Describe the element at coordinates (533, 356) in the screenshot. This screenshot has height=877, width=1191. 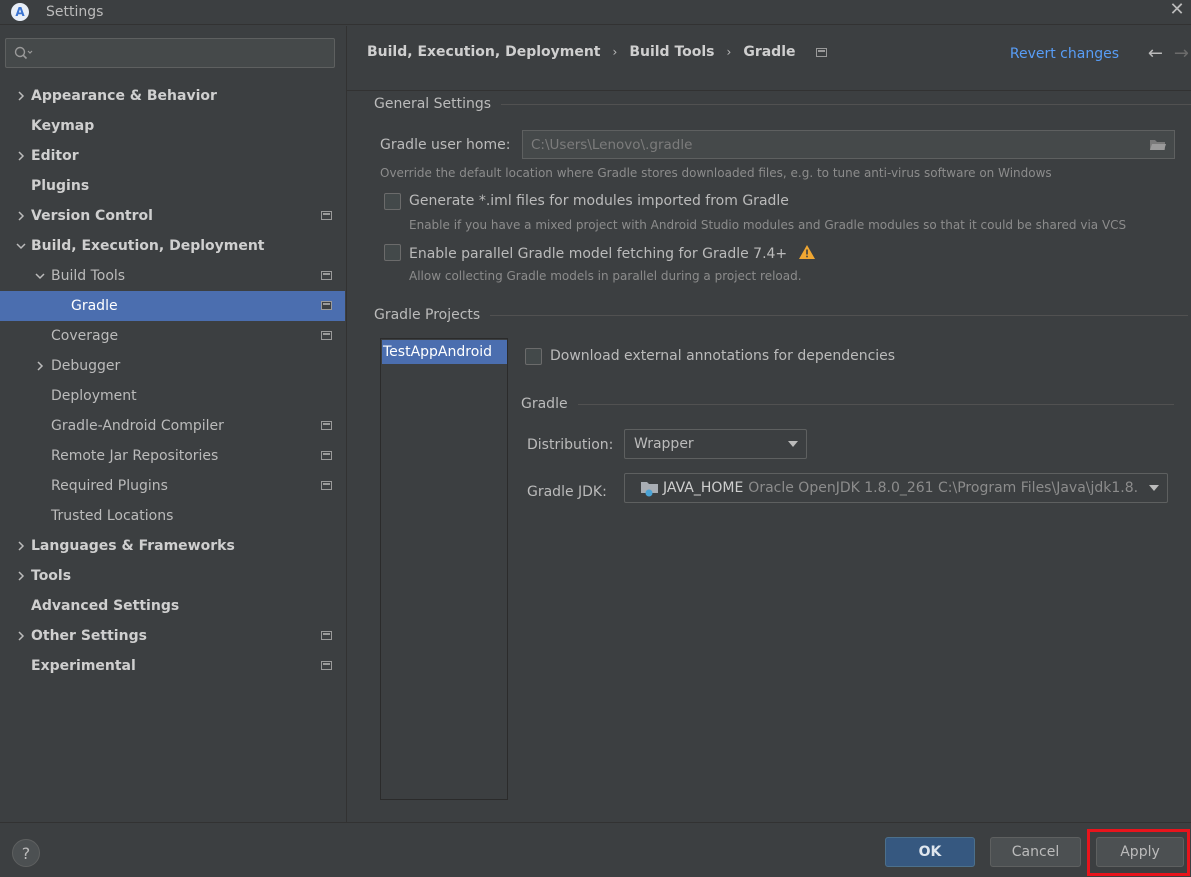
I see `download-annotations-checkbox` at that location.